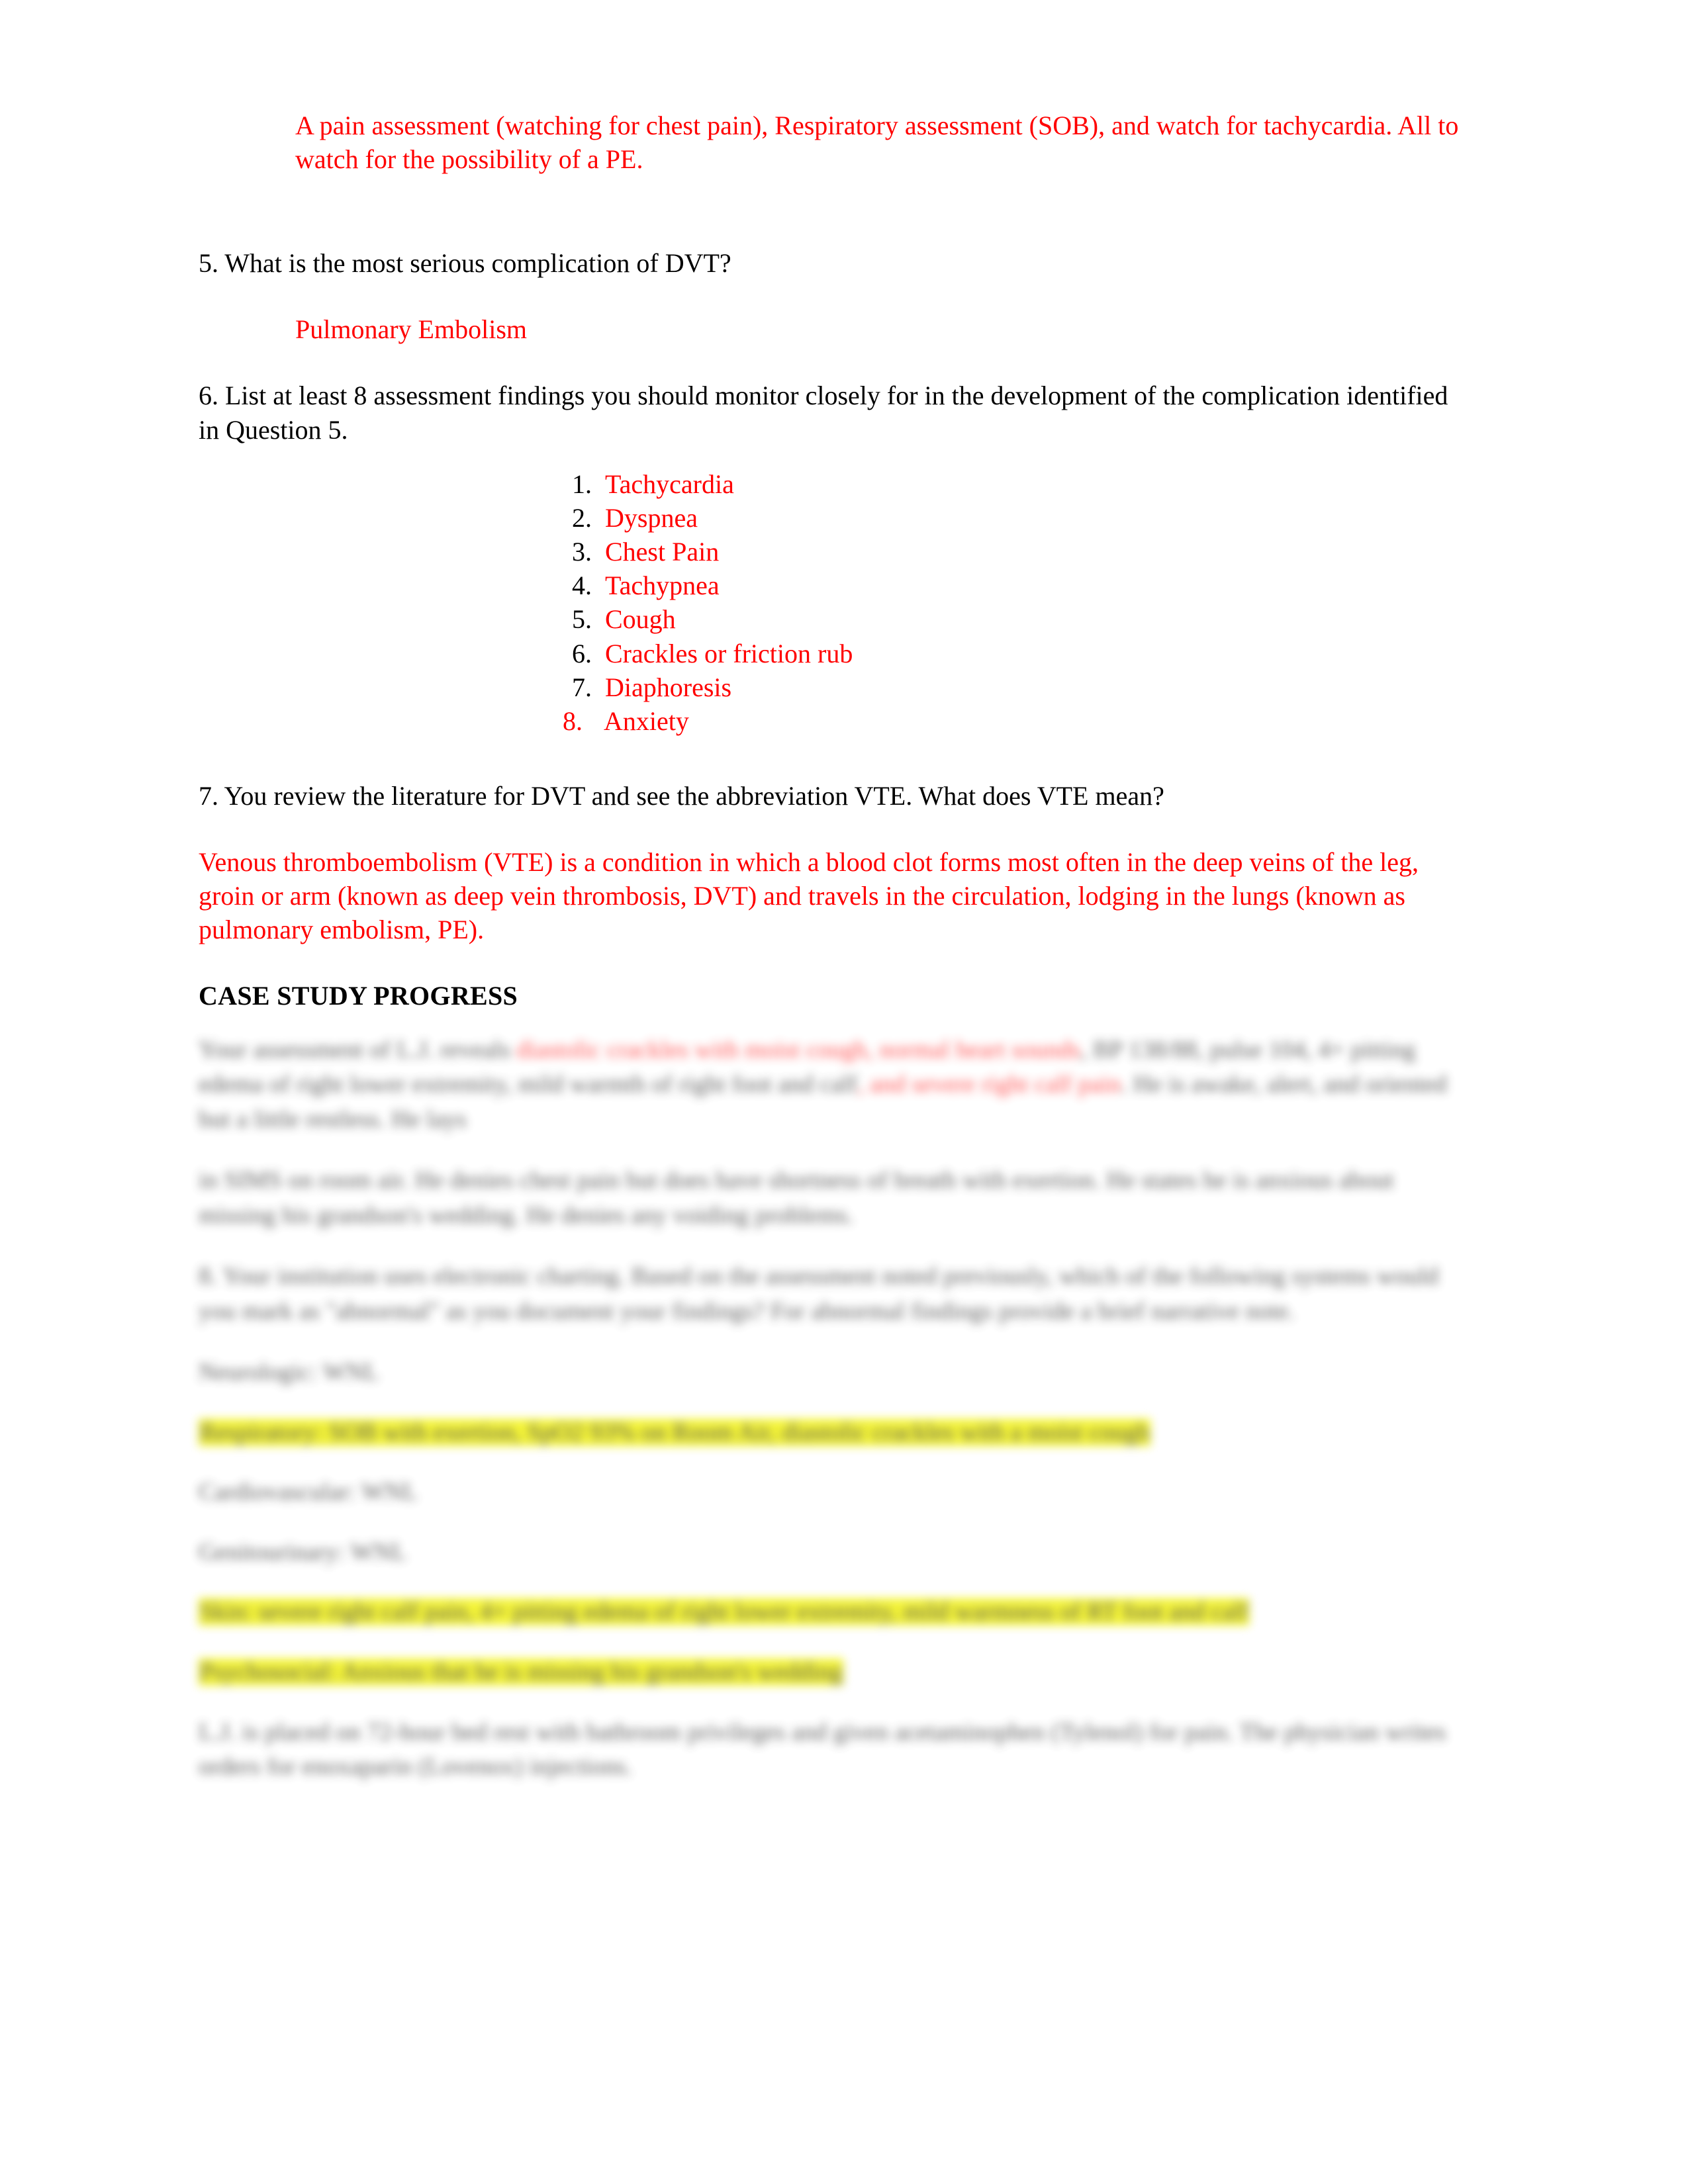  What do you see at coordinates (662, 585) in the screenshot?
I see `list-item-label: Tachypnea` at bounding box center [662, 585].